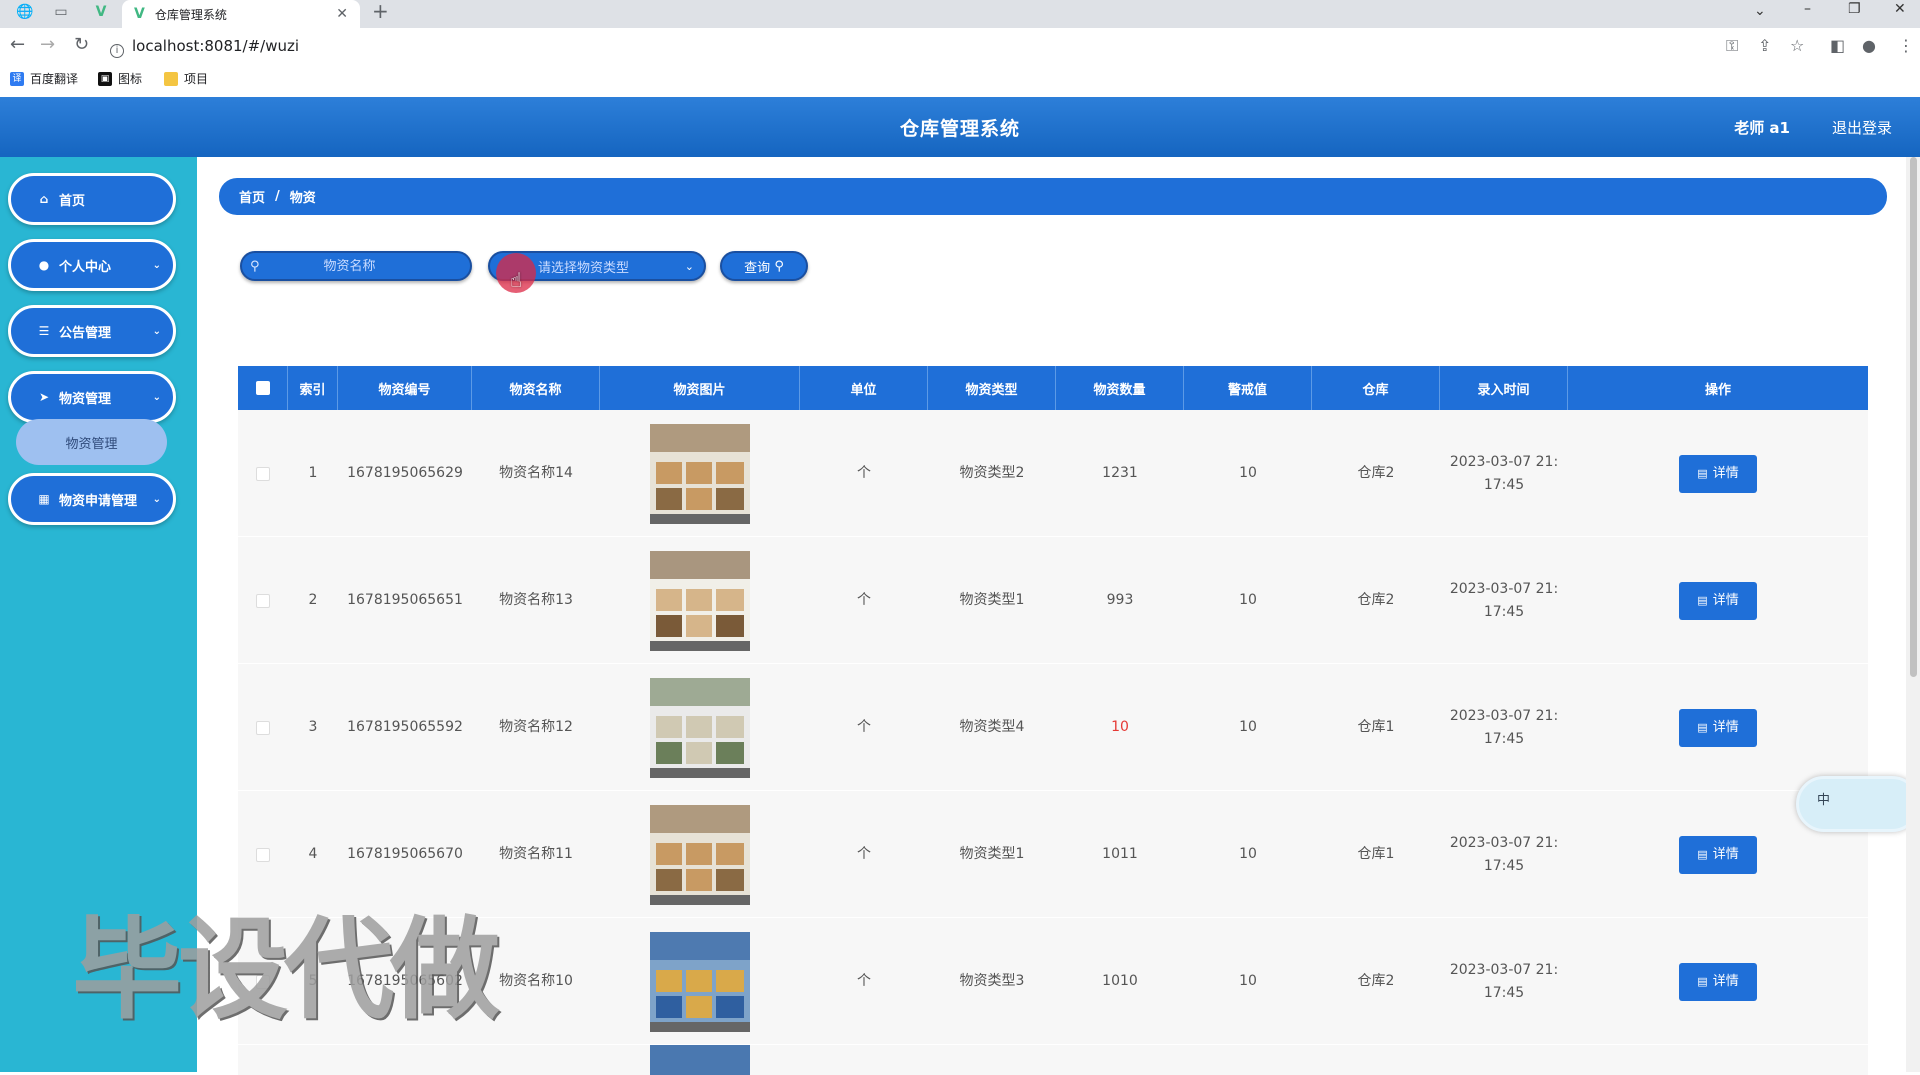  I want to click on minimize-icon: –, so click(1807, 9).